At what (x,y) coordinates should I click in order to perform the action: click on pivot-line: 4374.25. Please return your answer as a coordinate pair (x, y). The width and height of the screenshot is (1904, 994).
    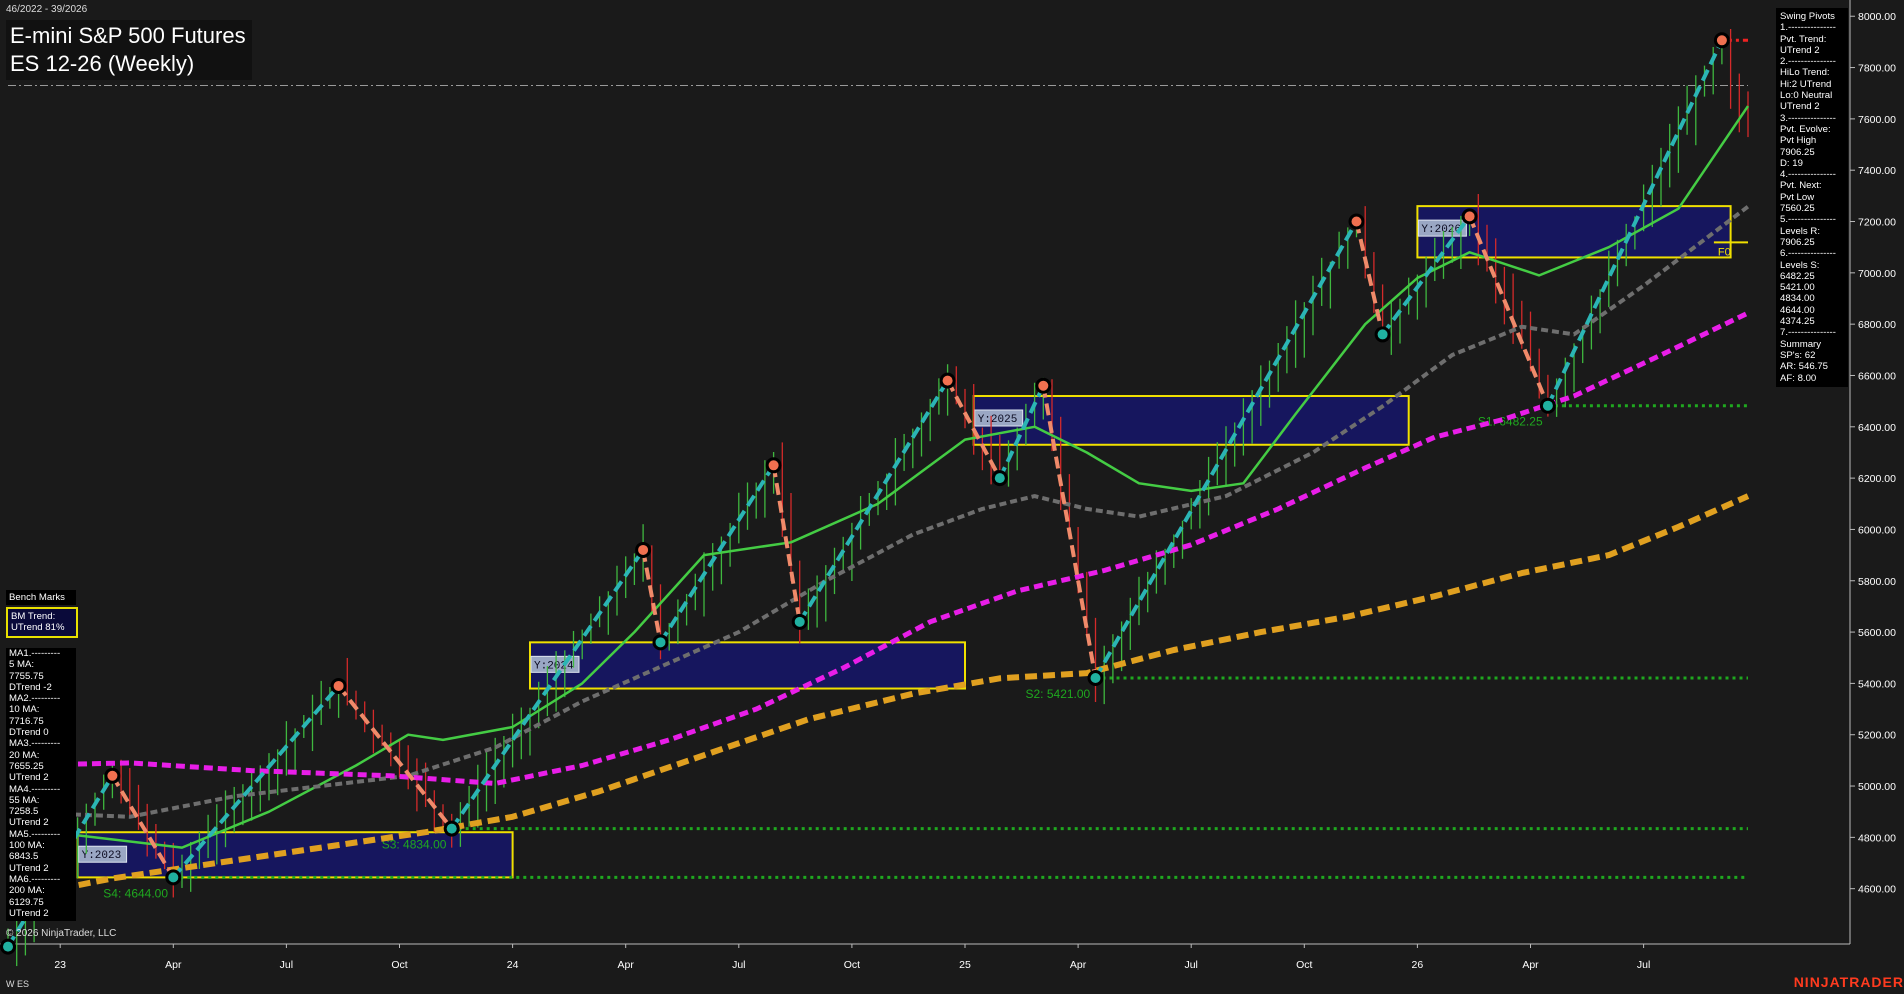
    Looking at the image, I should click on (1797, 322).